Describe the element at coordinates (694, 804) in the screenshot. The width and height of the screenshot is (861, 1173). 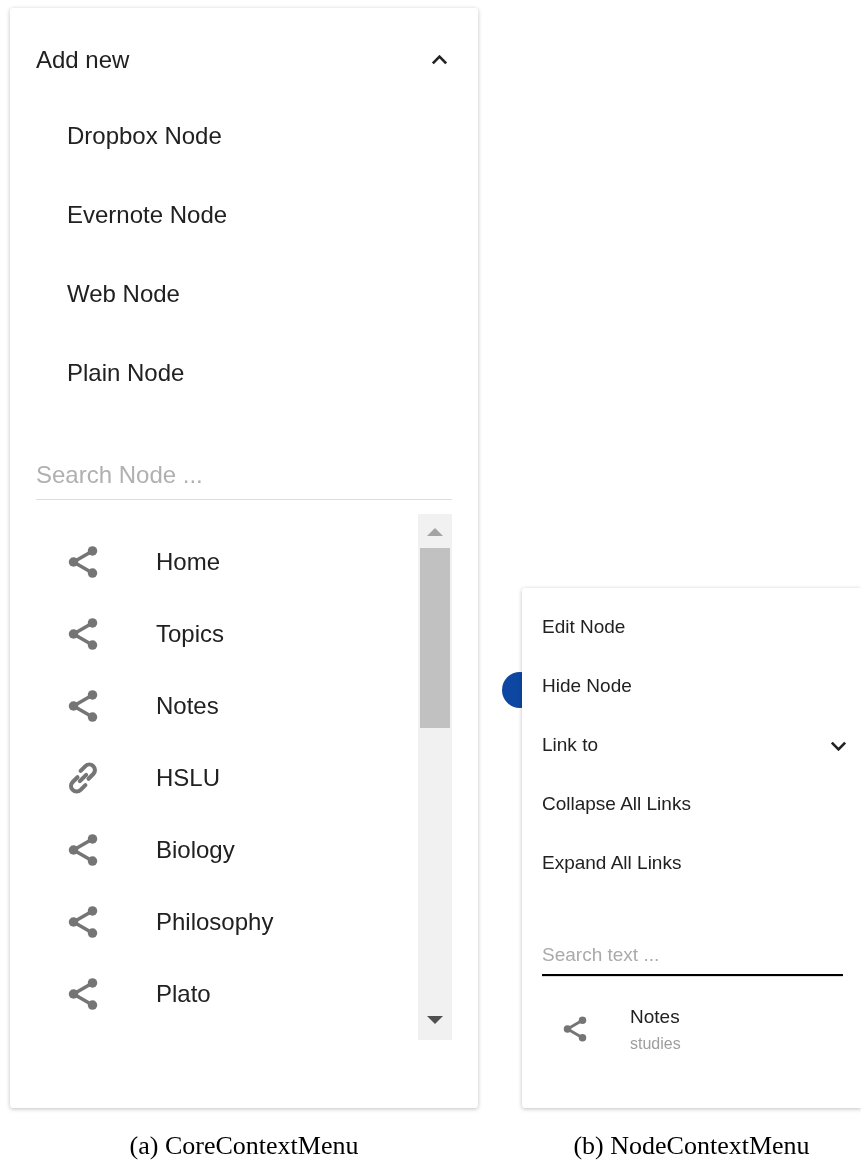
I see `menu-item: Collapse All Links` at that location.